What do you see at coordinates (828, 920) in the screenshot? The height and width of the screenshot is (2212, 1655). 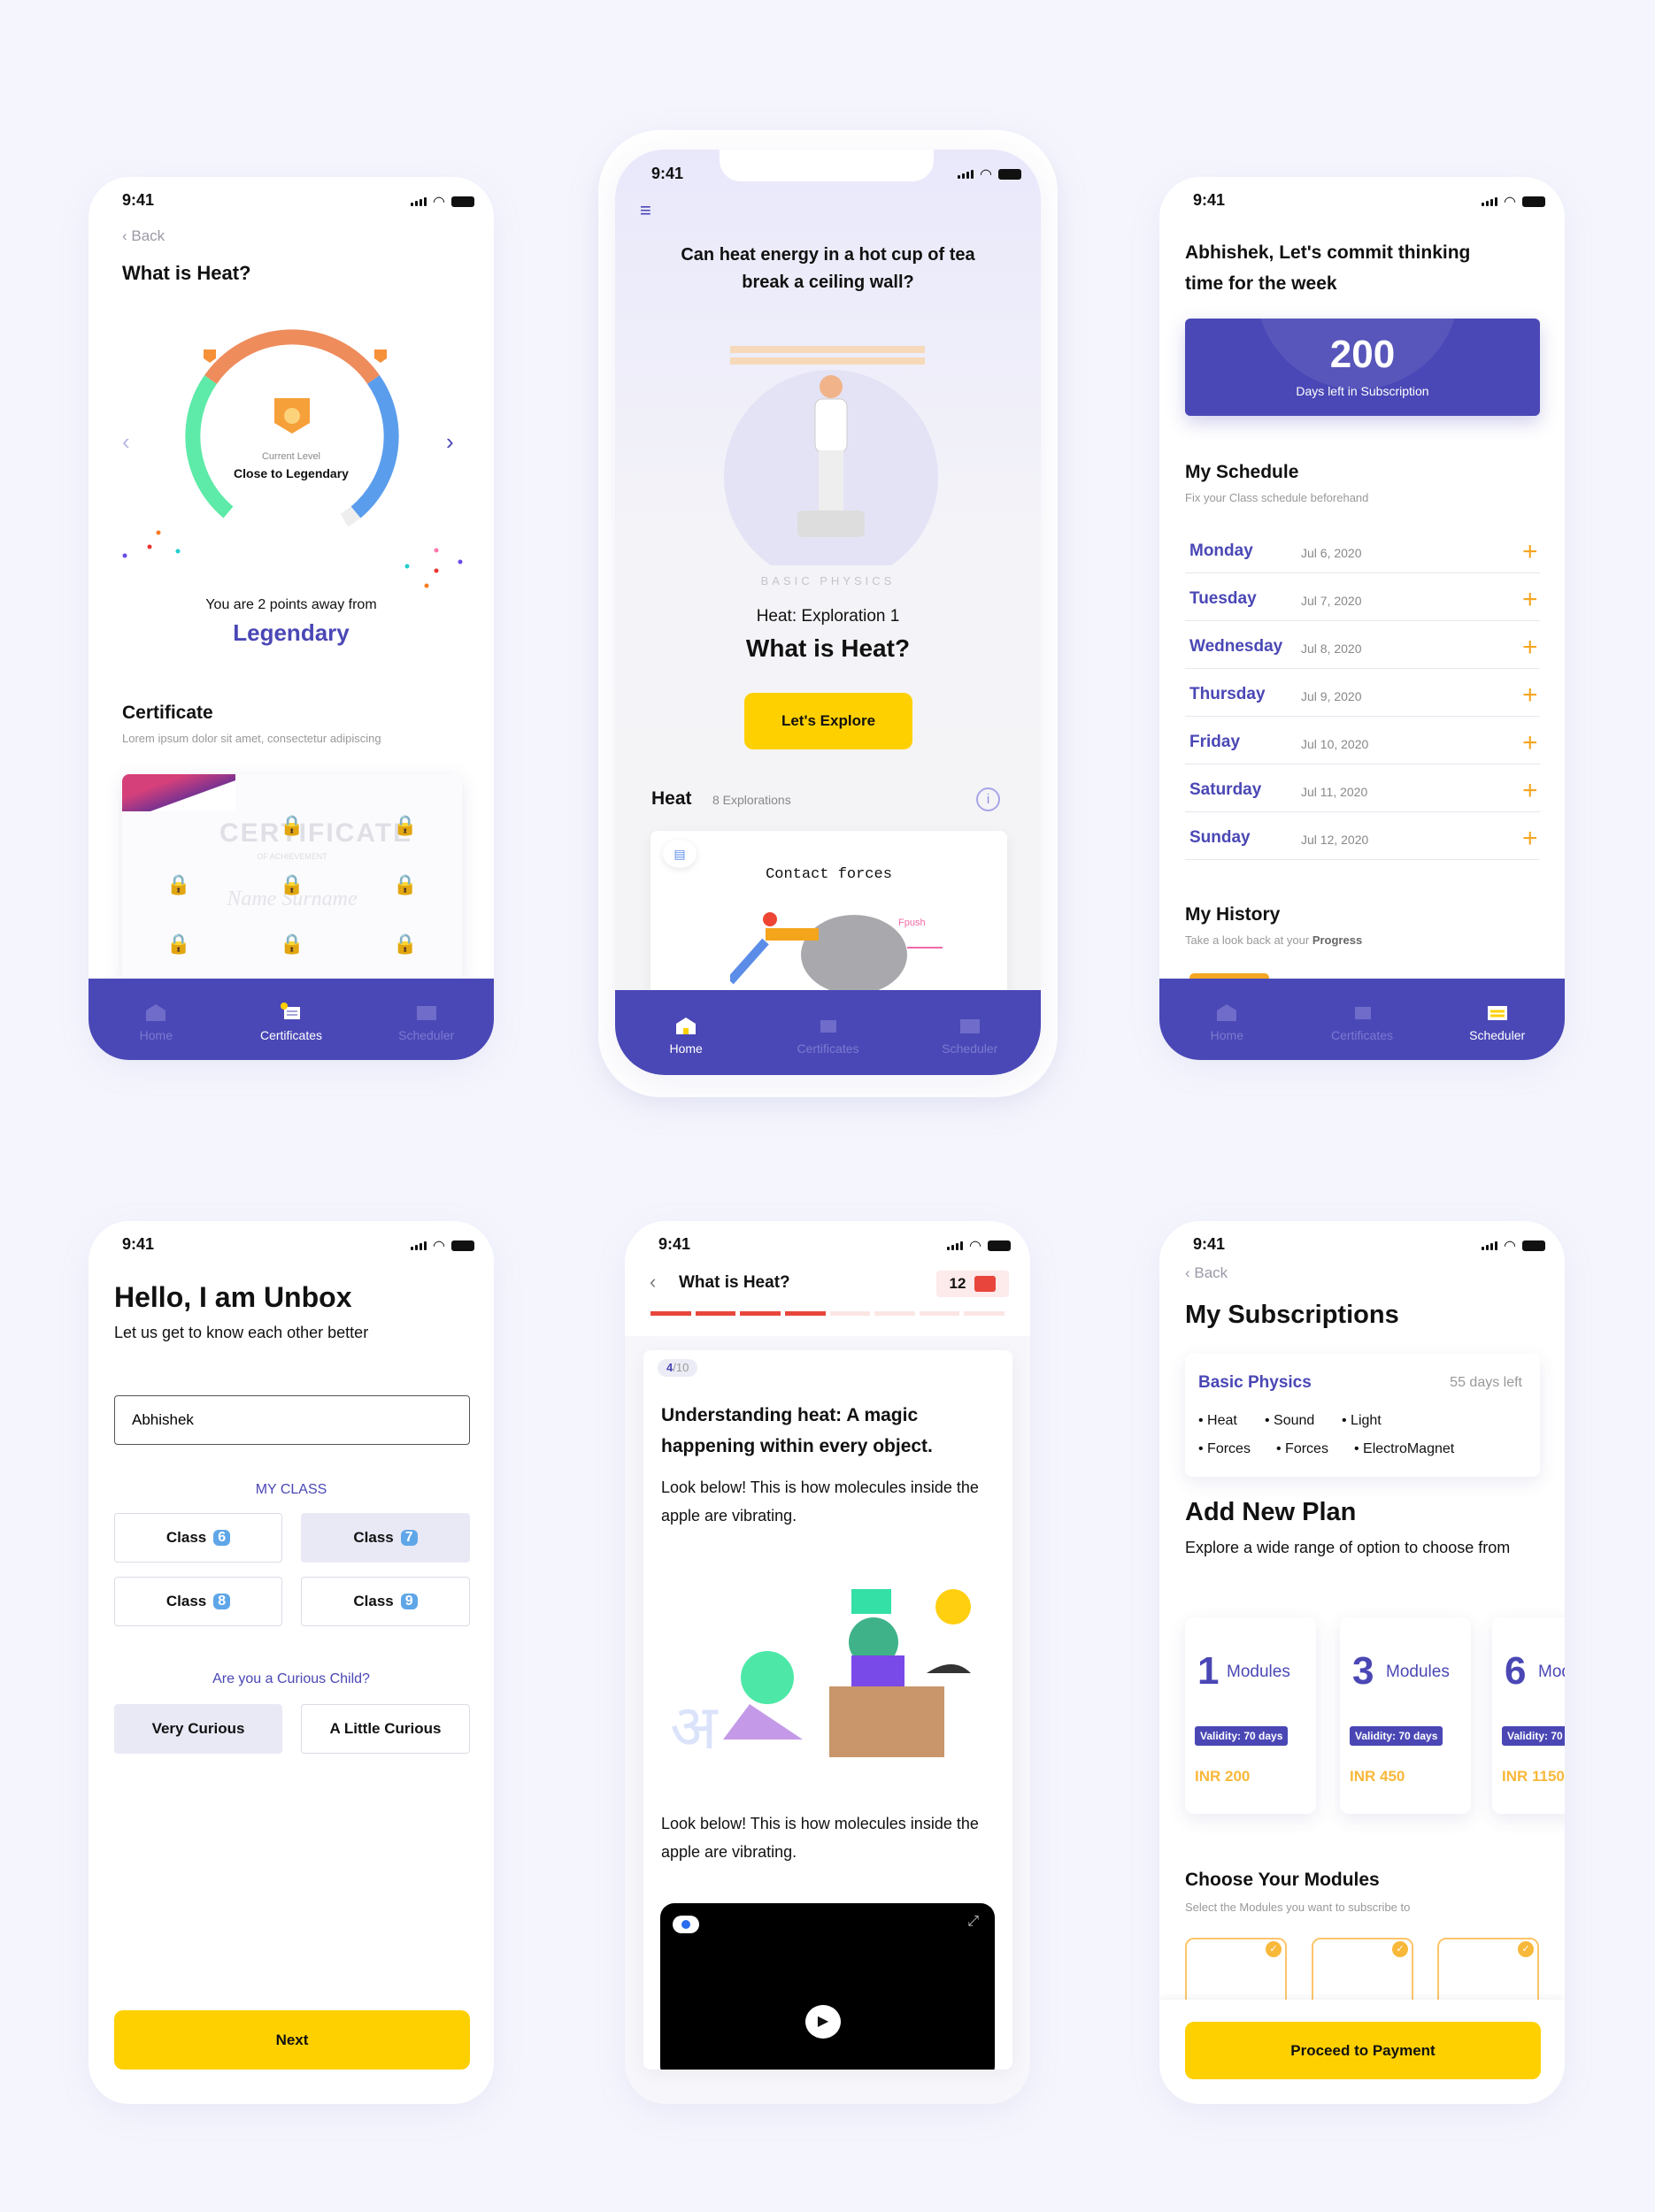 I see `exploration-card: ▤ Contact forces Fpush` at bounding box center [828, 920].